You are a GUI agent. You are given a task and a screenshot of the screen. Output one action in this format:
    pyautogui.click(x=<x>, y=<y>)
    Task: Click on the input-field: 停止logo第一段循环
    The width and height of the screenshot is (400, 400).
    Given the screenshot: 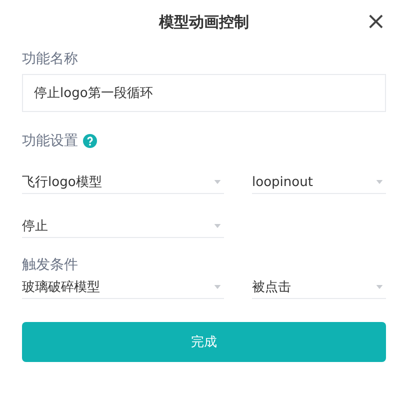 What is the action you would take?
    pyautogui.click(x=204, y=93)
    